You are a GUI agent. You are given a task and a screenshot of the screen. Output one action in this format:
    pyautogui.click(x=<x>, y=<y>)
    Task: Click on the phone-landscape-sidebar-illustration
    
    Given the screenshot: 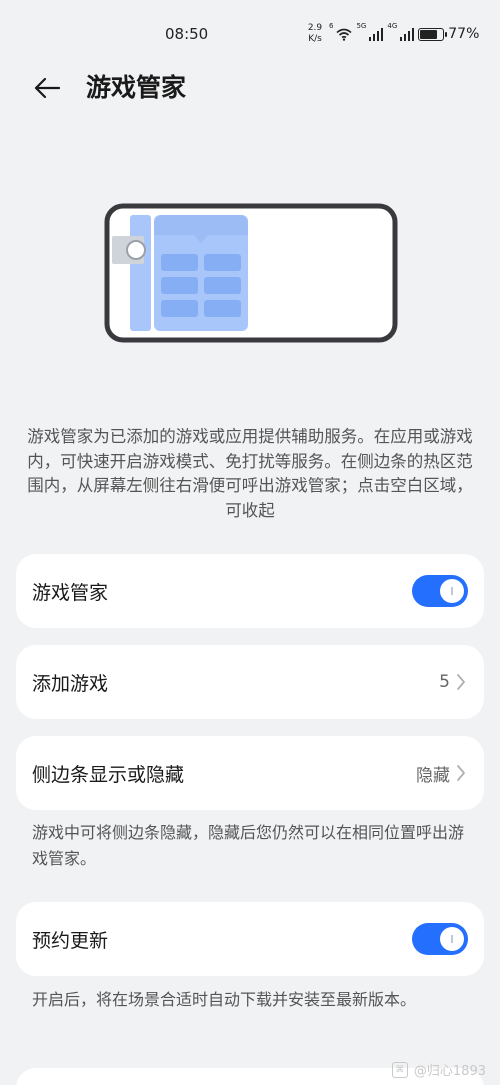 What is the action you would take?
    pyautogui.click(x=251, y=273)
    